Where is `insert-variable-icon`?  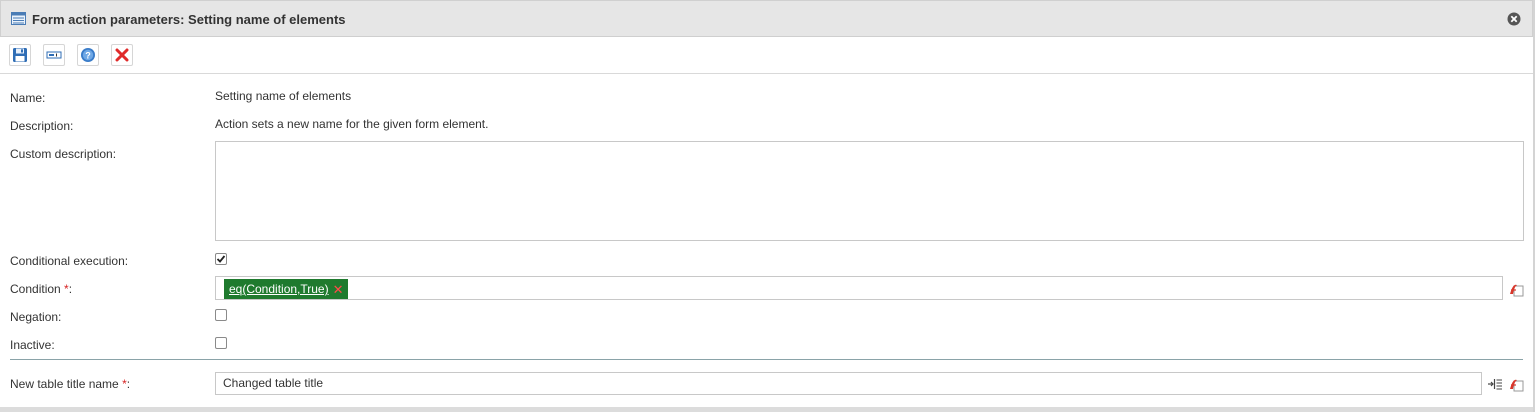 insert-variable-icon is located at coordinates (1495, 384).